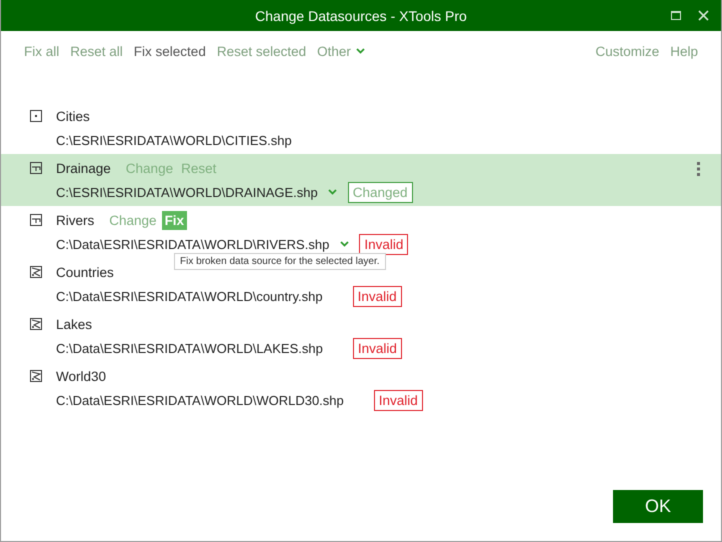  What do you see at coordinates (73, 116) in the screenshot?
I see `layer-name: Cities` at bounding box center [73, 116].